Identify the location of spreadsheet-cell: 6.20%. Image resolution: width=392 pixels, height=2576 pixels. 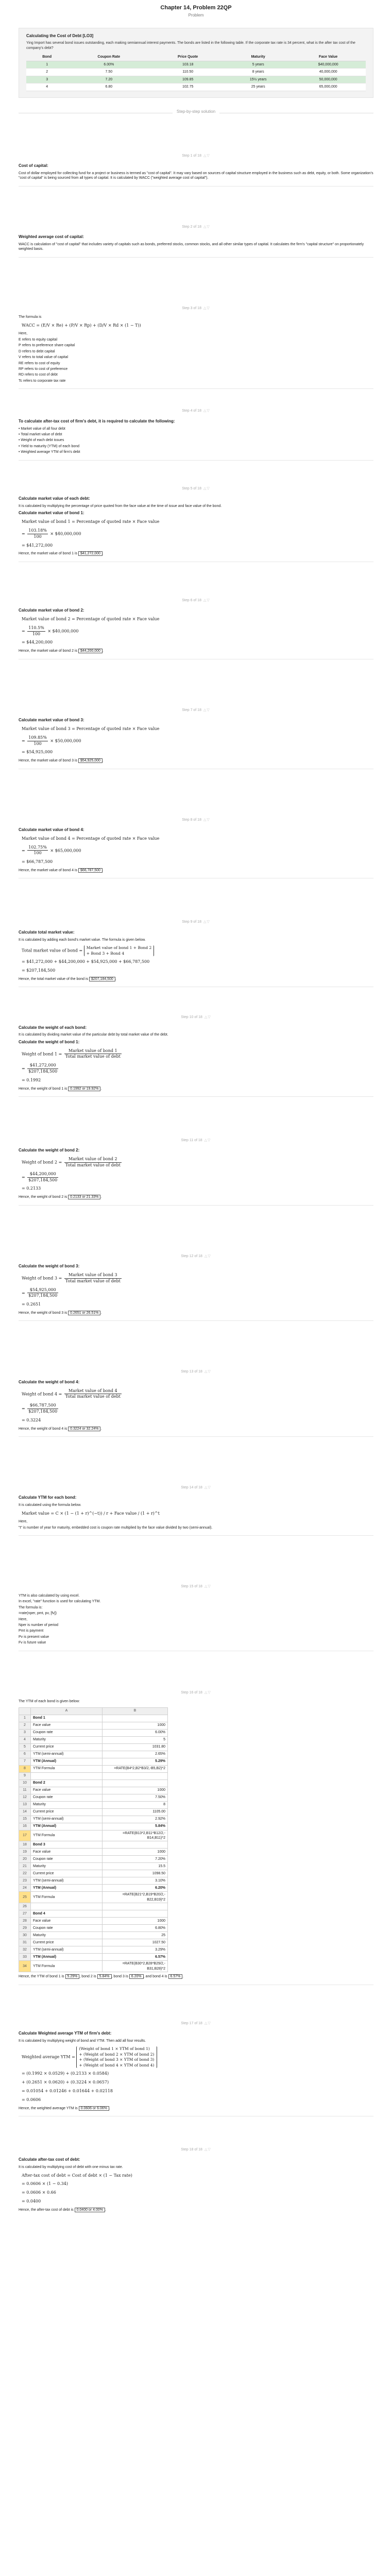
(135, 1888).